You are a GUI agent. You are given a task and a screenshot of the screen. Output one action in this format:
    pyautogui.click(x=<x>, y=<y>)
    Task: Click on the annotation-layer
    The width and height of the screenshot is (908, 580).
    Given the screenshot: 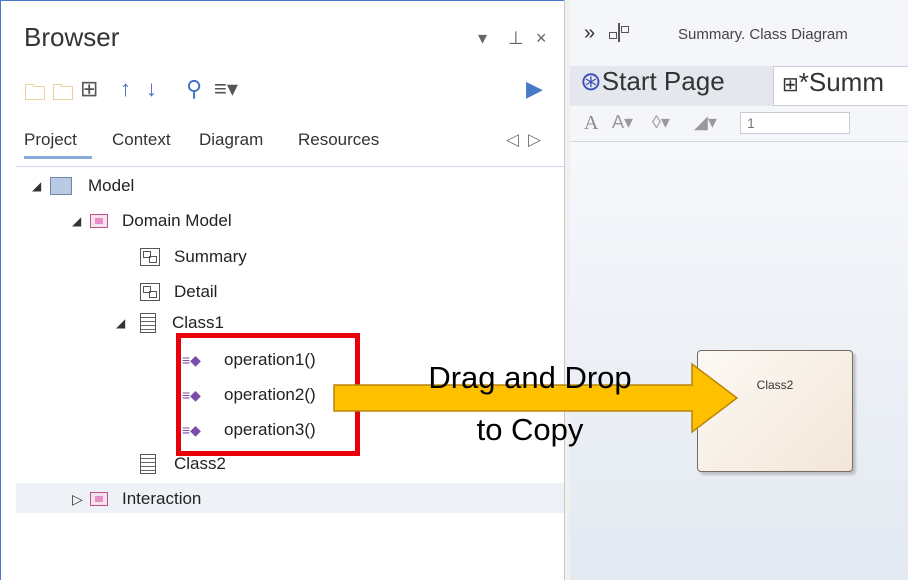 What is the action you would take?
    pyautogui.click(x=536, y=398)
    